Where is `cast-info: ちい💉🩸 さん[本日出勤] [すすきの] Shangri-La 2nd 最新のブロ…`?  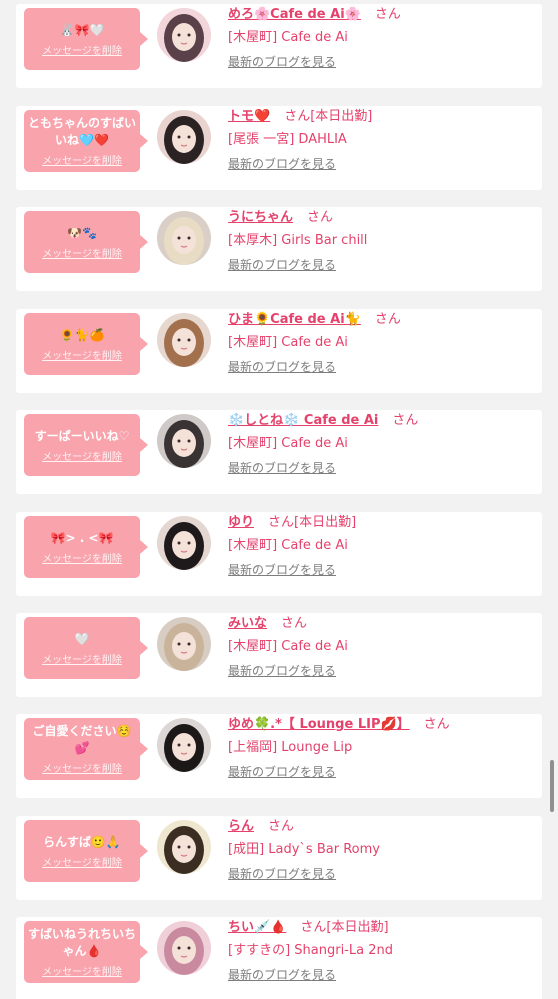
cast-info: ちい💉🩸 さん[本日出勤] [すすきの] Shangri-La 2nd 最新のブロ… is located at coordinates (380, 952).